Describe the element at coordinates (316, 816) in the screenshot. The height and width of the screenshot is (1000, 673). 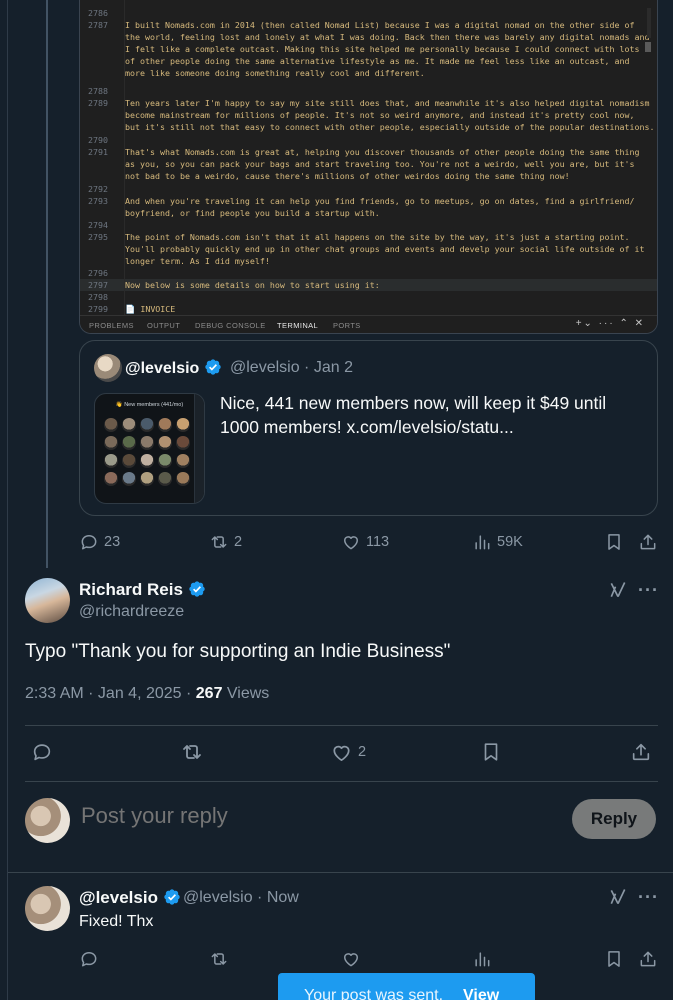
I see `reply-input` at that location.